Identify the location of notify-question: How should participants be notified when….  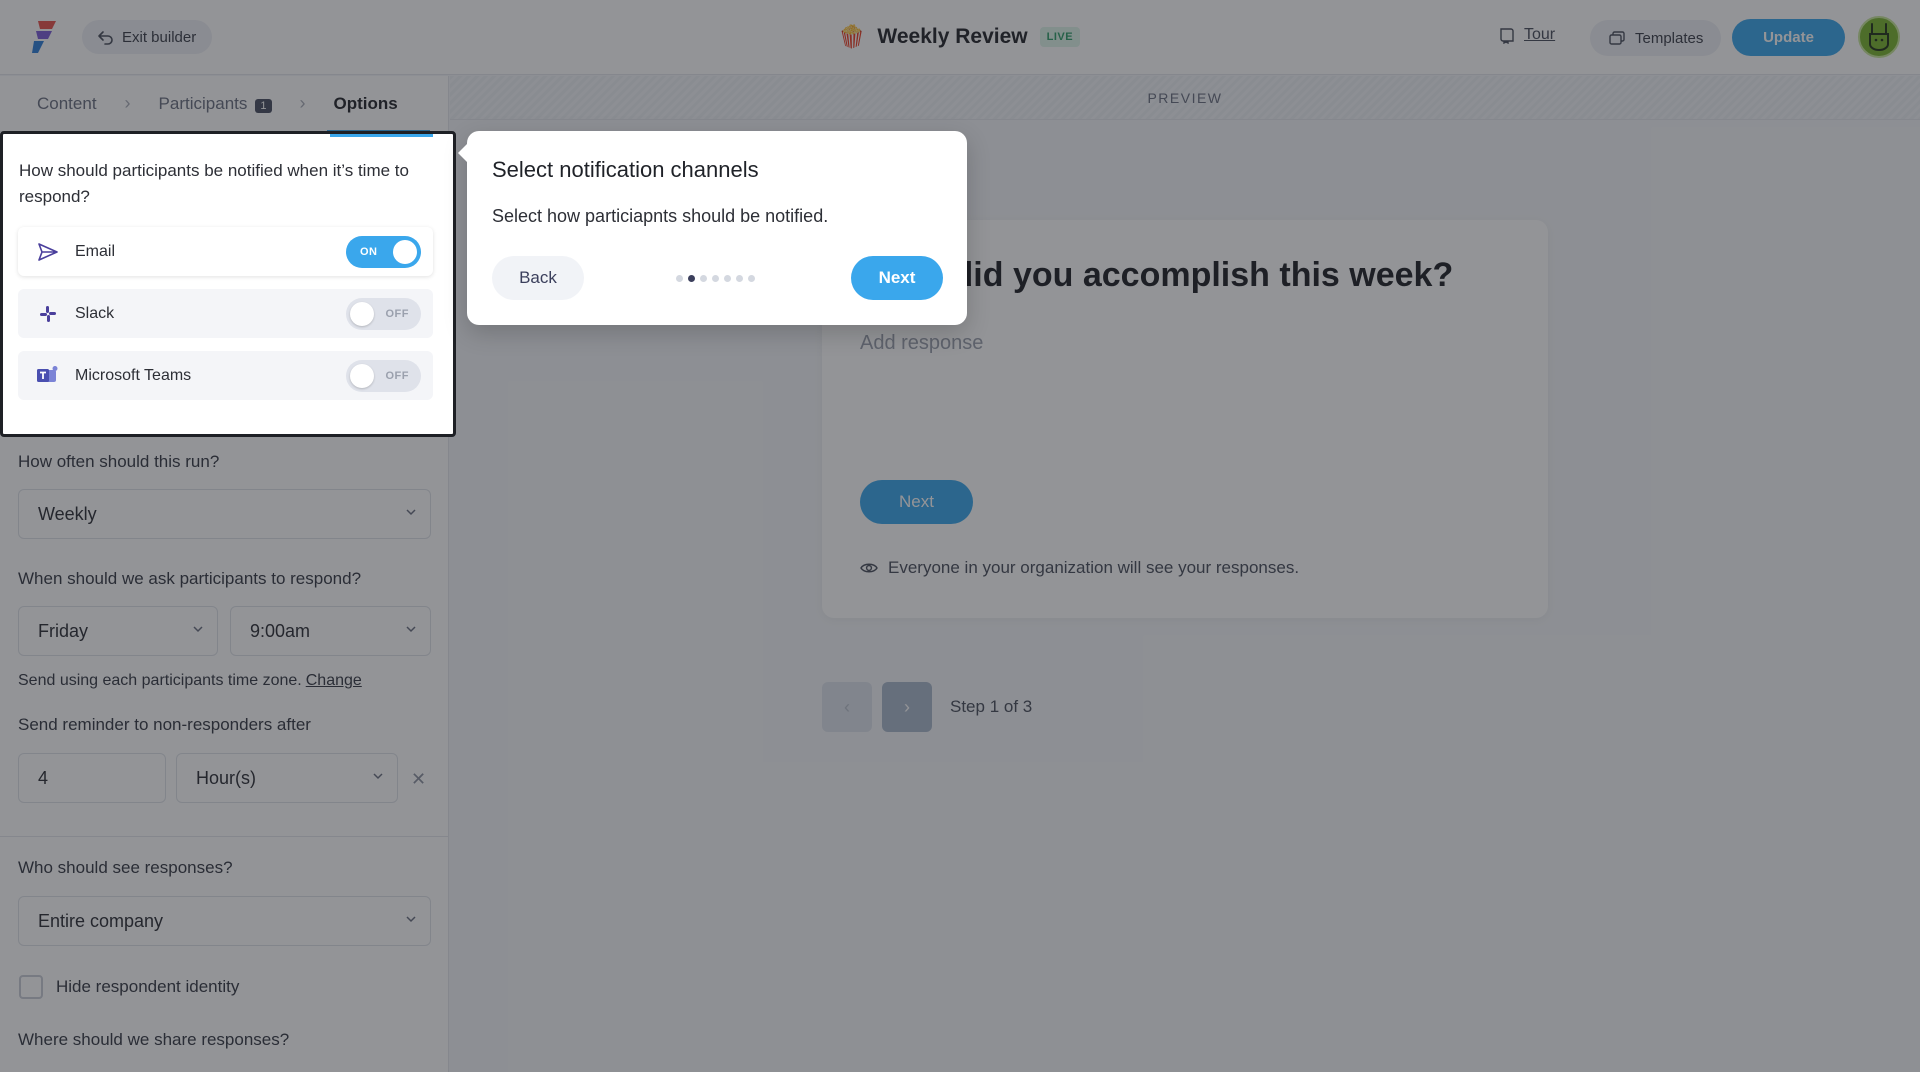
(214, 183).